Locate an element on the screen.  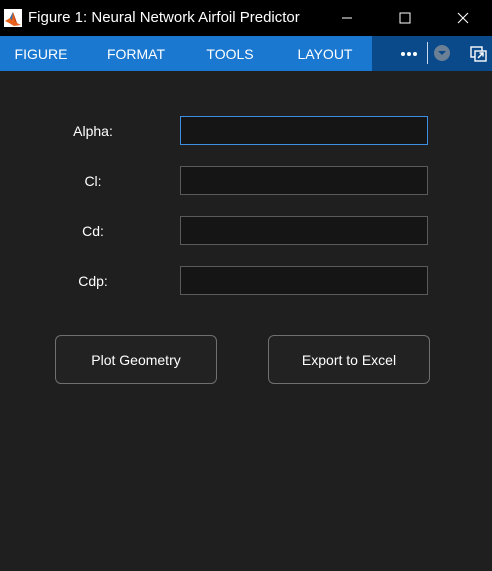
matlab-logo-icon is located at coordinates (13, 18).